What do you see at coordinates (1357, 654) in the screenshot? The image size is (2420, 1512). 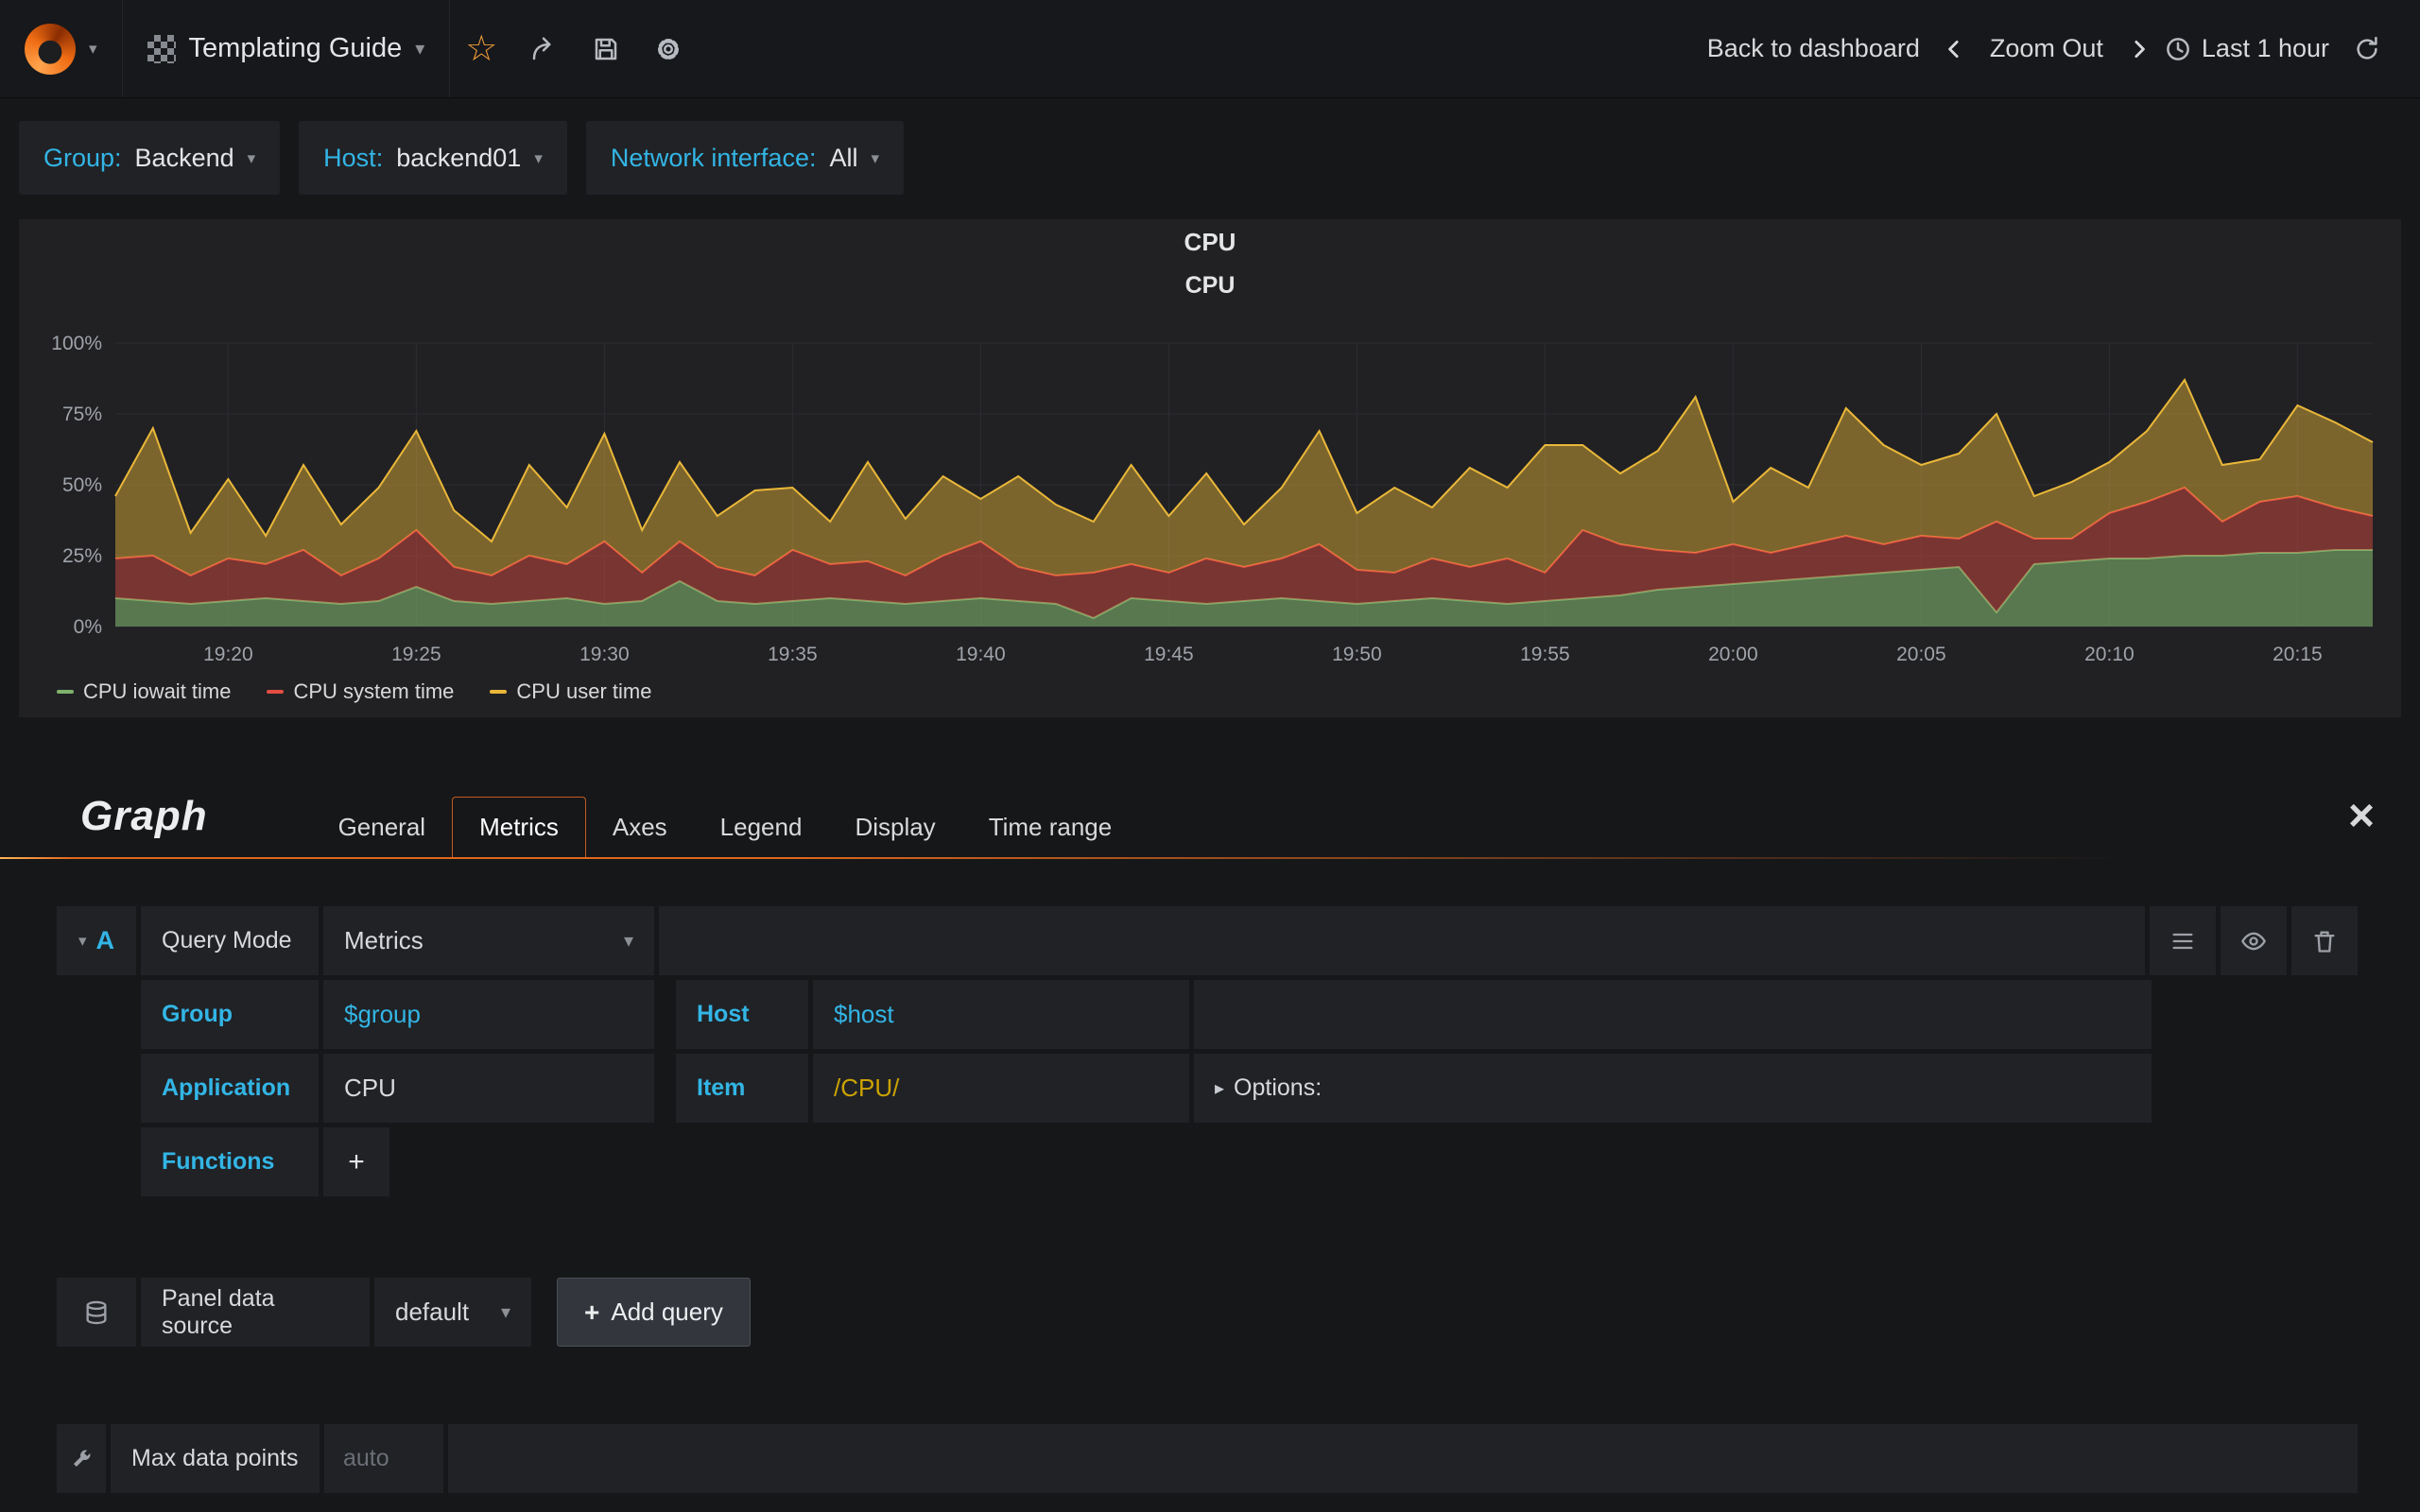 I see `svg-text: 19:50` at bounding box center [1357, 654].